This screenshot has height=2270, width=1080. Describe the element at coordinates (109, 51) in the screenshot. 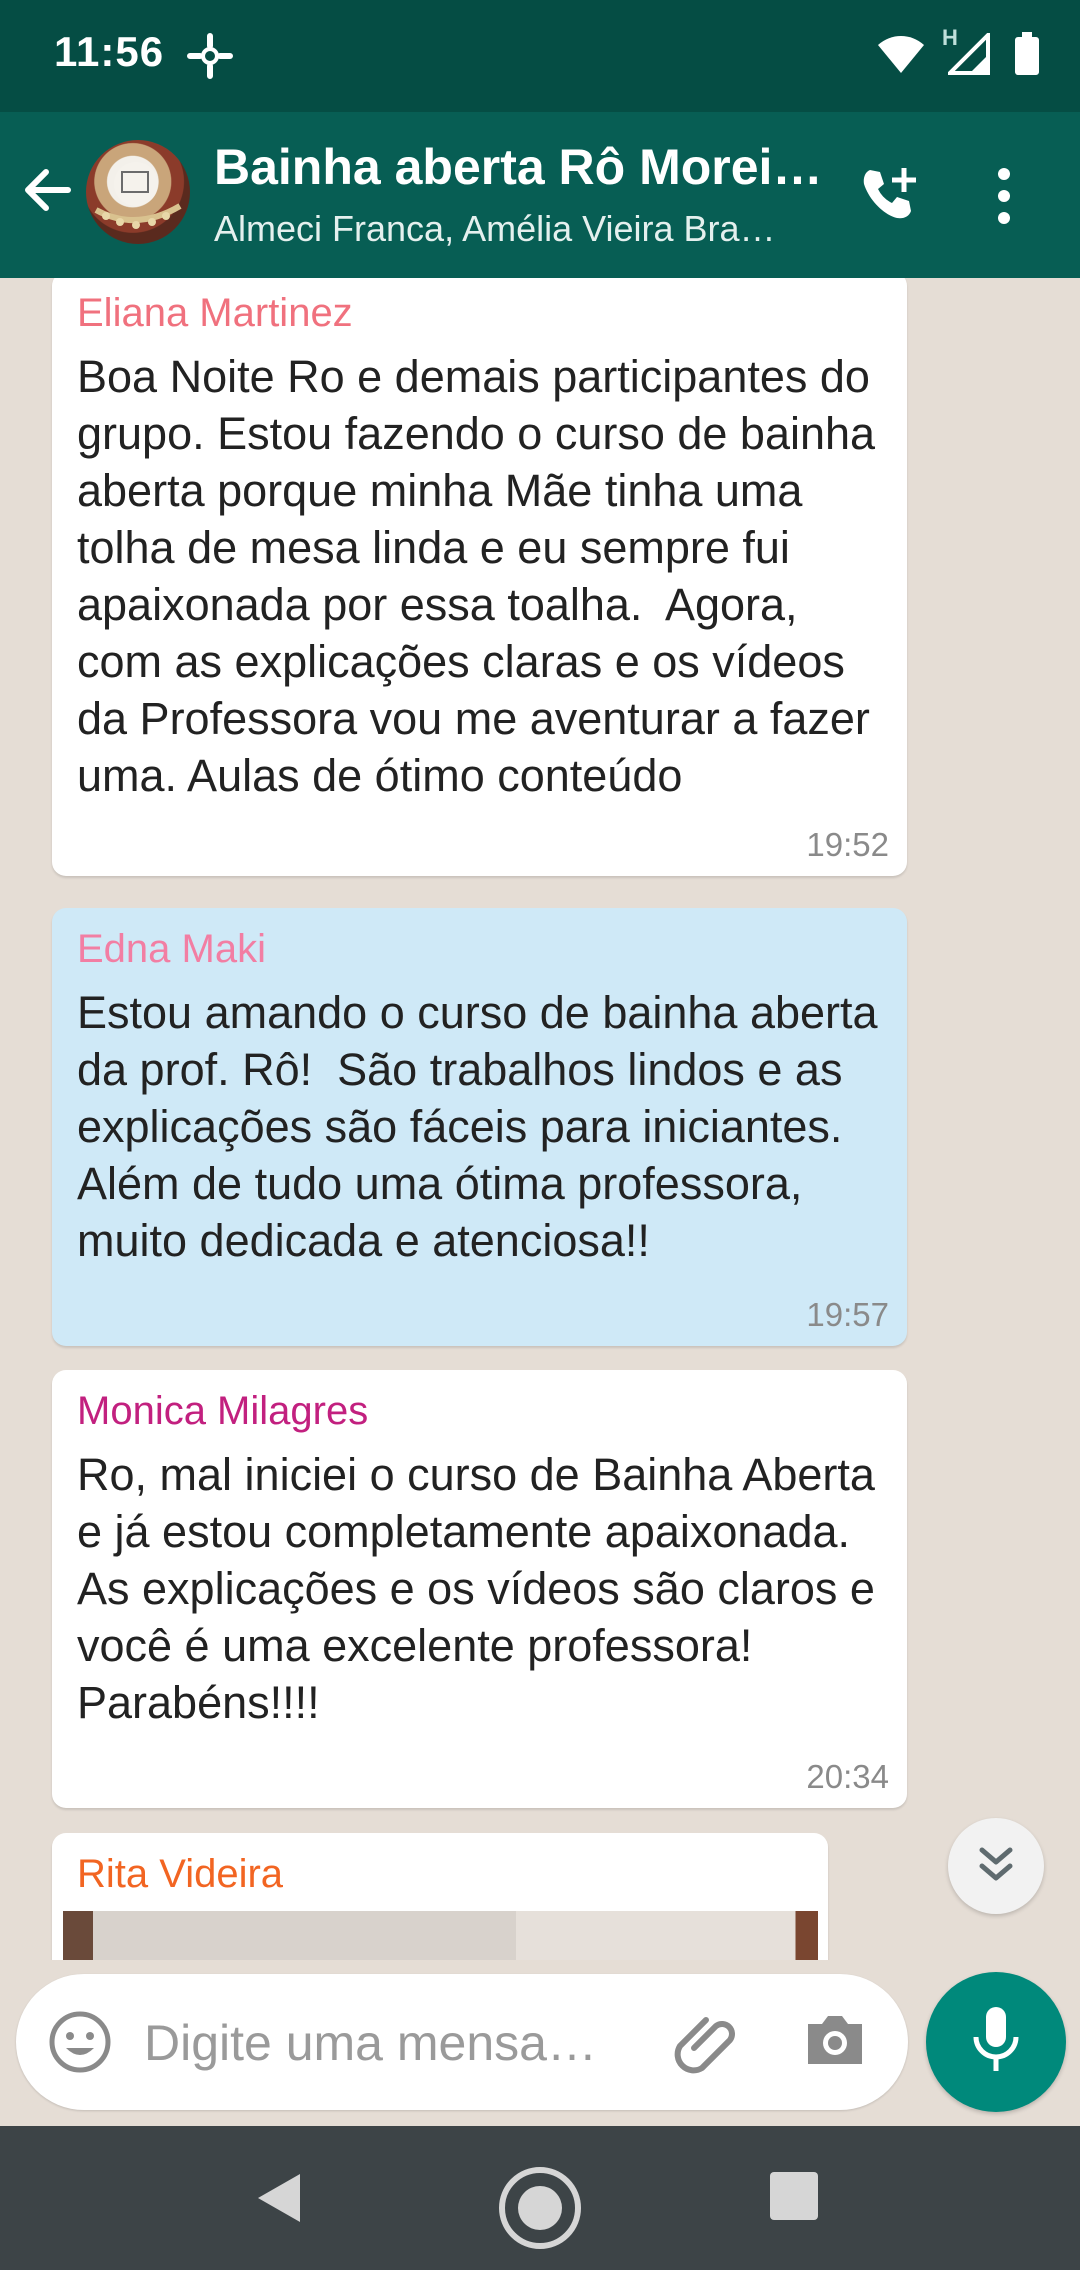

I see `status-time: 11:56` at that location.